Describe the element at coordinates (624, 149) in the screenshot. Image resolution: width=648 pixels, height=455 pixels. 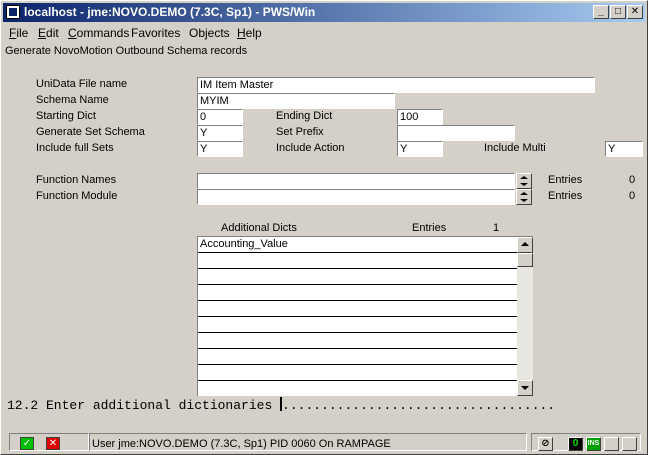
I see `include-multi-field: Y` at that location.